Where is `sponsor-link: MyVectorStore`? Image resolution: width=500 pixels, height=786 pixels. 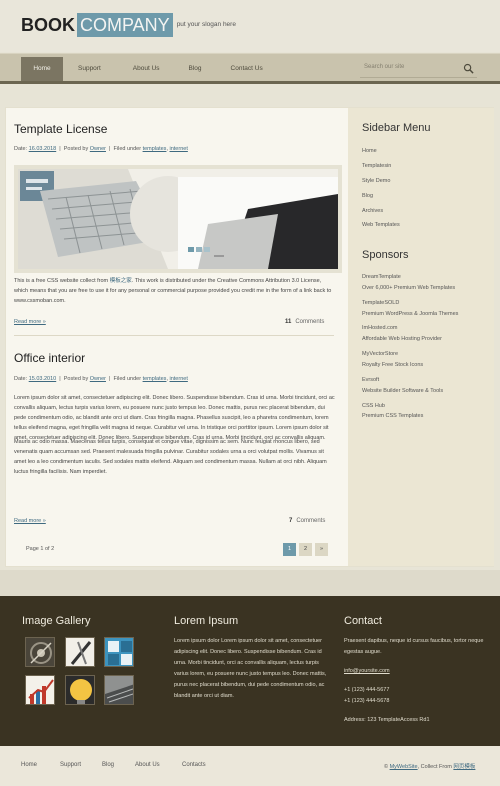
sponsor-link: MyVectorStore is located at coordinates (380, 354).